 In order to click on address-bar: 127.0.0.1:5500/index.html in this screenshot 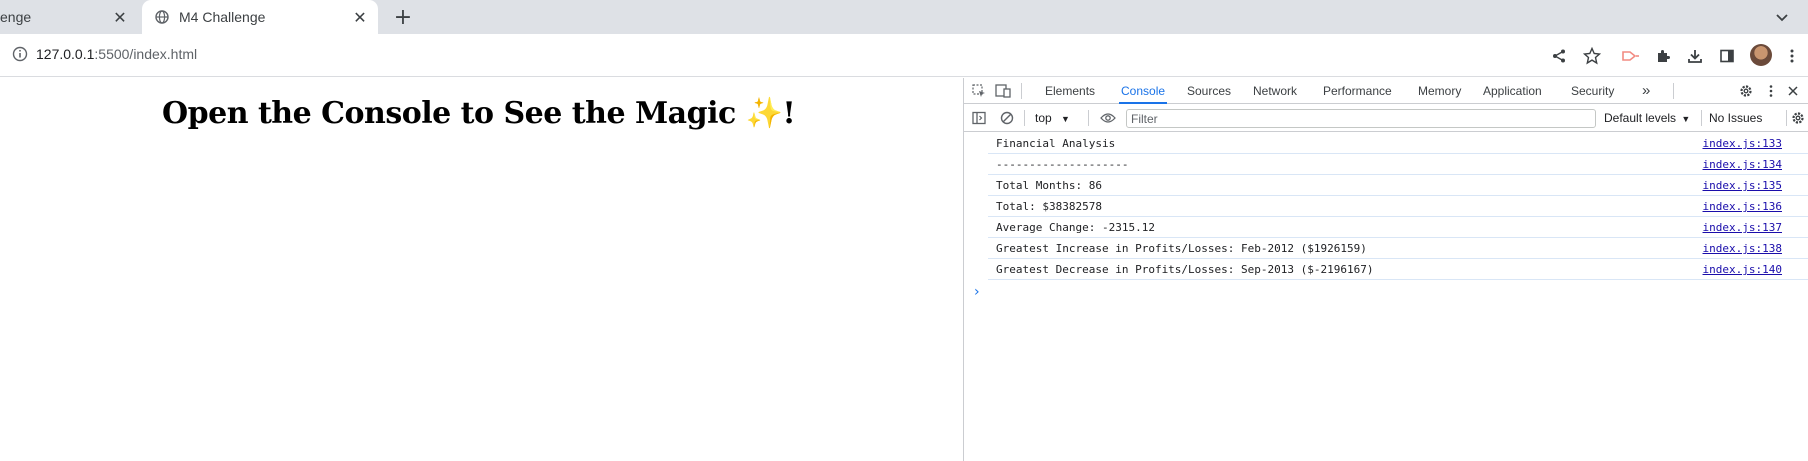, I will do `click(116, 54)`.